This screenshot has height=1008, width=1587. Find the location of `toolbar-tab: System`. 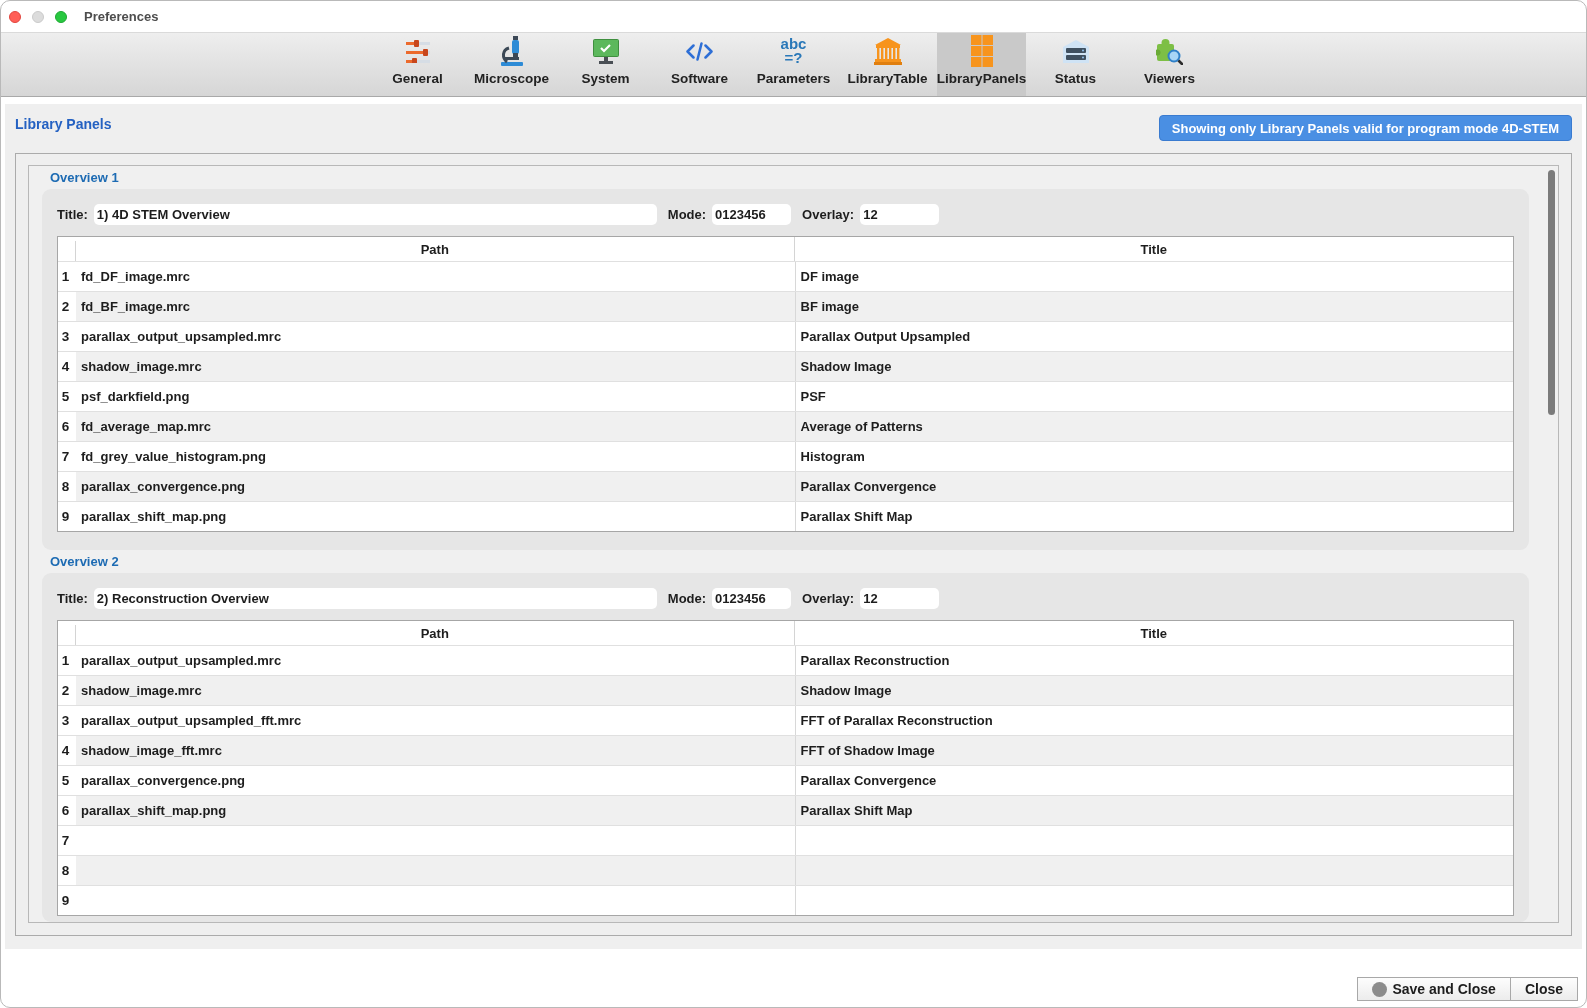

toolbar-tab: System is located at coordinates (605, 64).